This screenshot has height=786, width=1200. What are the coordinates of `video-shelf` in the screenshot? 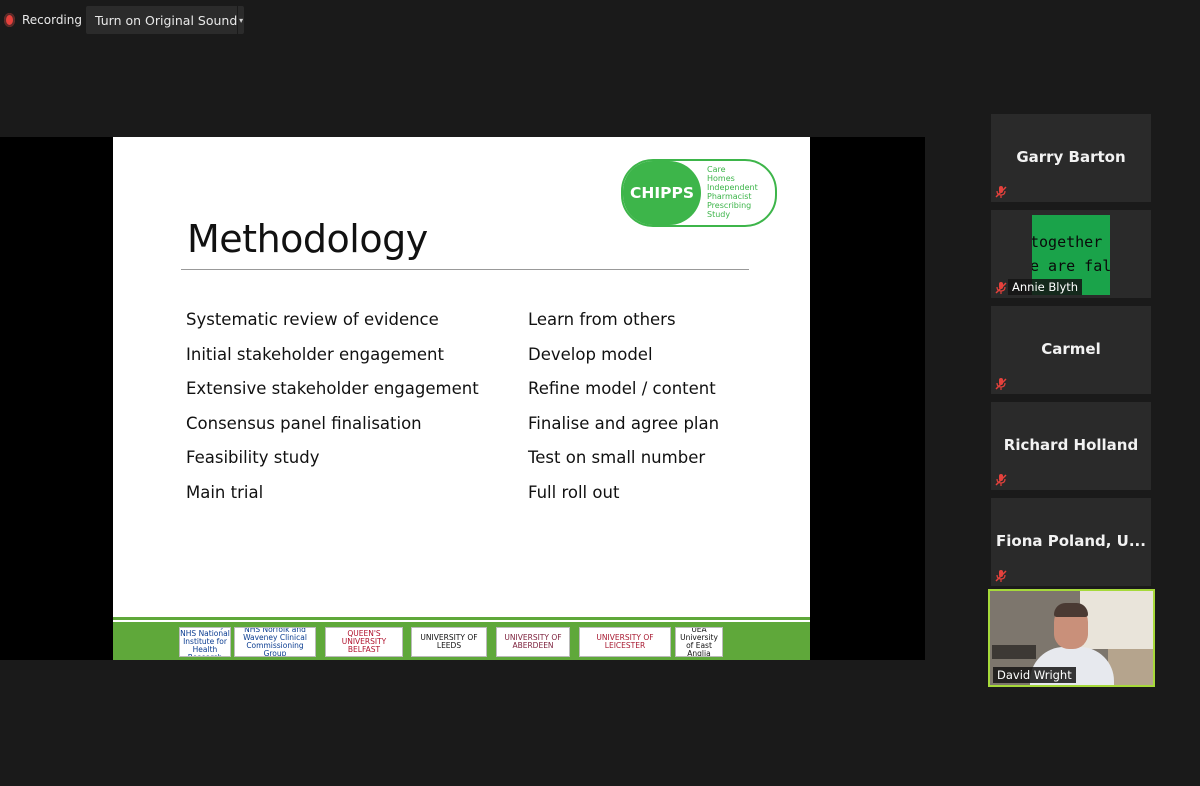 It's located at (1014, 652).